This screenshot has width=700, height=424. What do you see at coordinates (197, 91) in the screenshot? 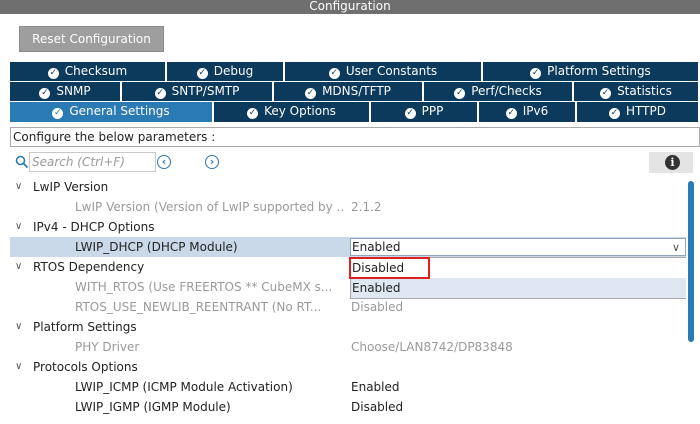
I see `tab-sntp-smtp: ✓ SNTP/SMTP` at bounding box center [197, 91].